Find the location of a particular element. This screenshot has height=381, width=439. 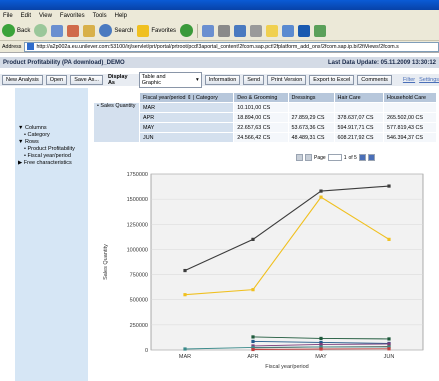

information-button: Information is located at coordinates (222, 80).